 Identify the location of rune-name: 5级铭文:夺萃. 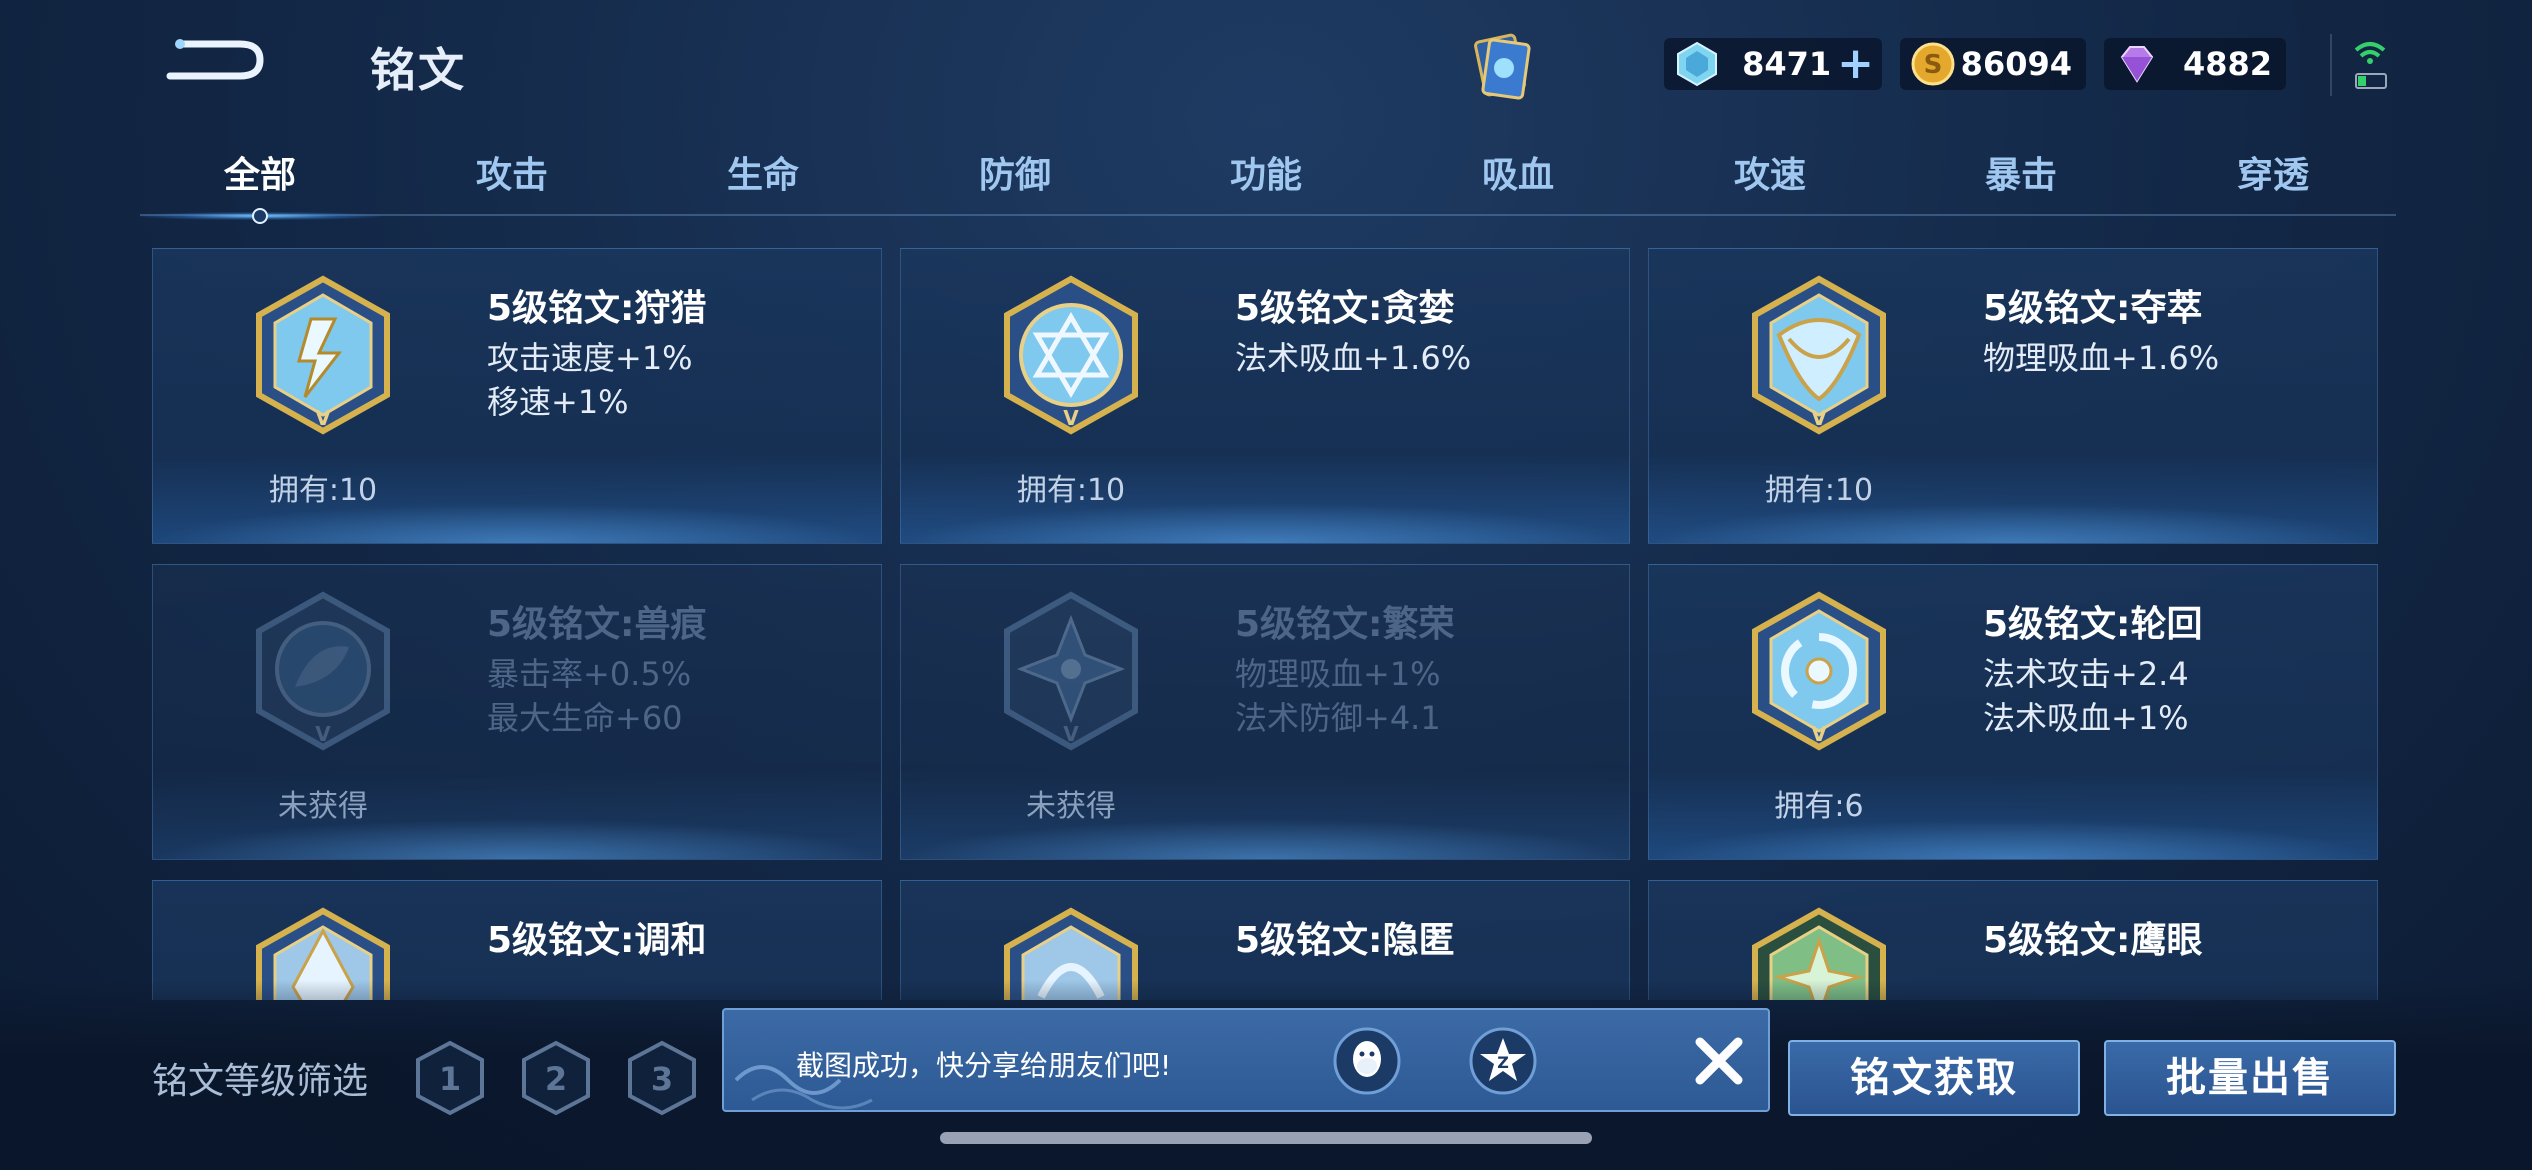
(2093, 308).